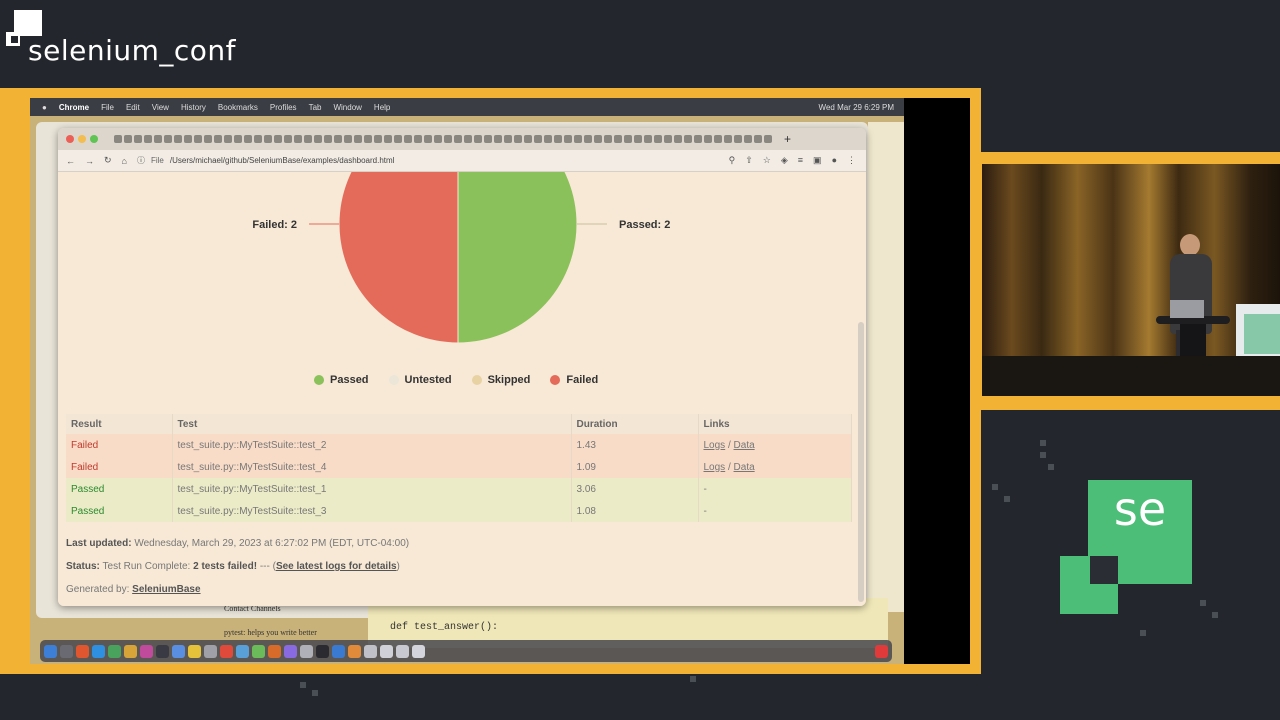 This screenshot has width=1280, height=720. I want to click on messages-icon, so click(114, 651).